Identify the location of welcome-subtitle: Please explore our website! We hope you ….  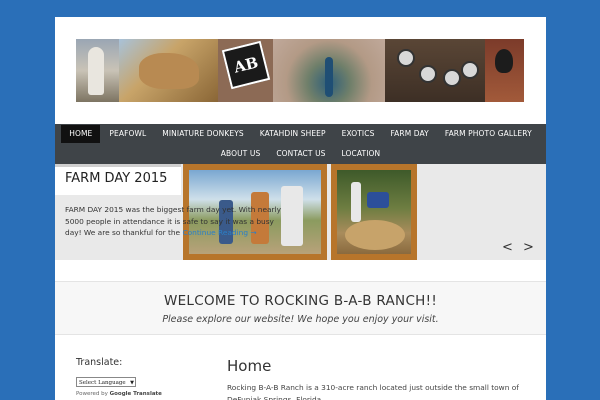
(300, 319).